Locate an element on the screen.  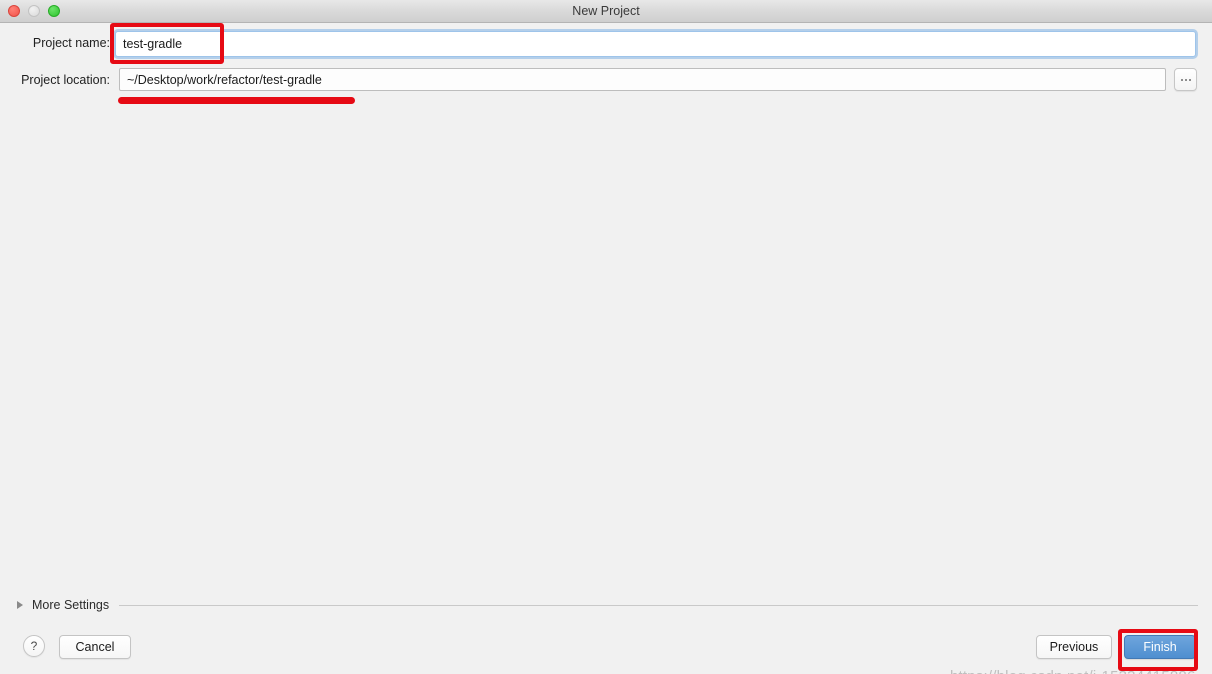
cancel-button: Cancel is located at coordinates (95, 647).